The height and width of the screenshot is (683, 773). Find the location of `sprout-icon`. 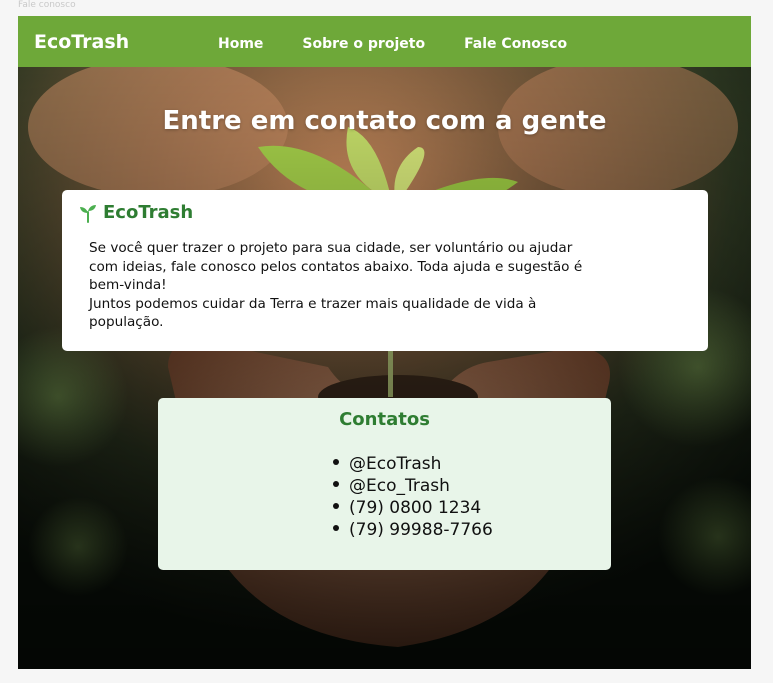

sprout-icon is located at coordinates (88, 214).